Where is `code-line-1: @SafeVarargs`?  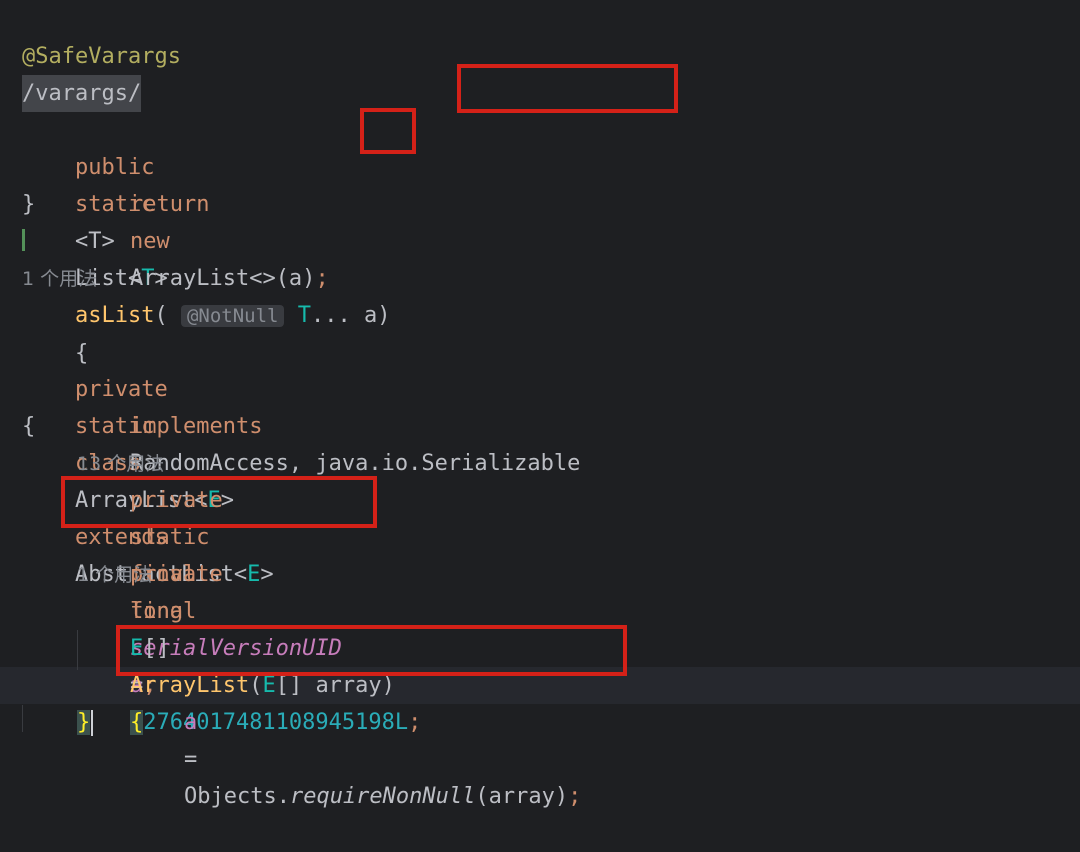 code-line-1: @SafeVarargs is located at coordinates (540, 35).